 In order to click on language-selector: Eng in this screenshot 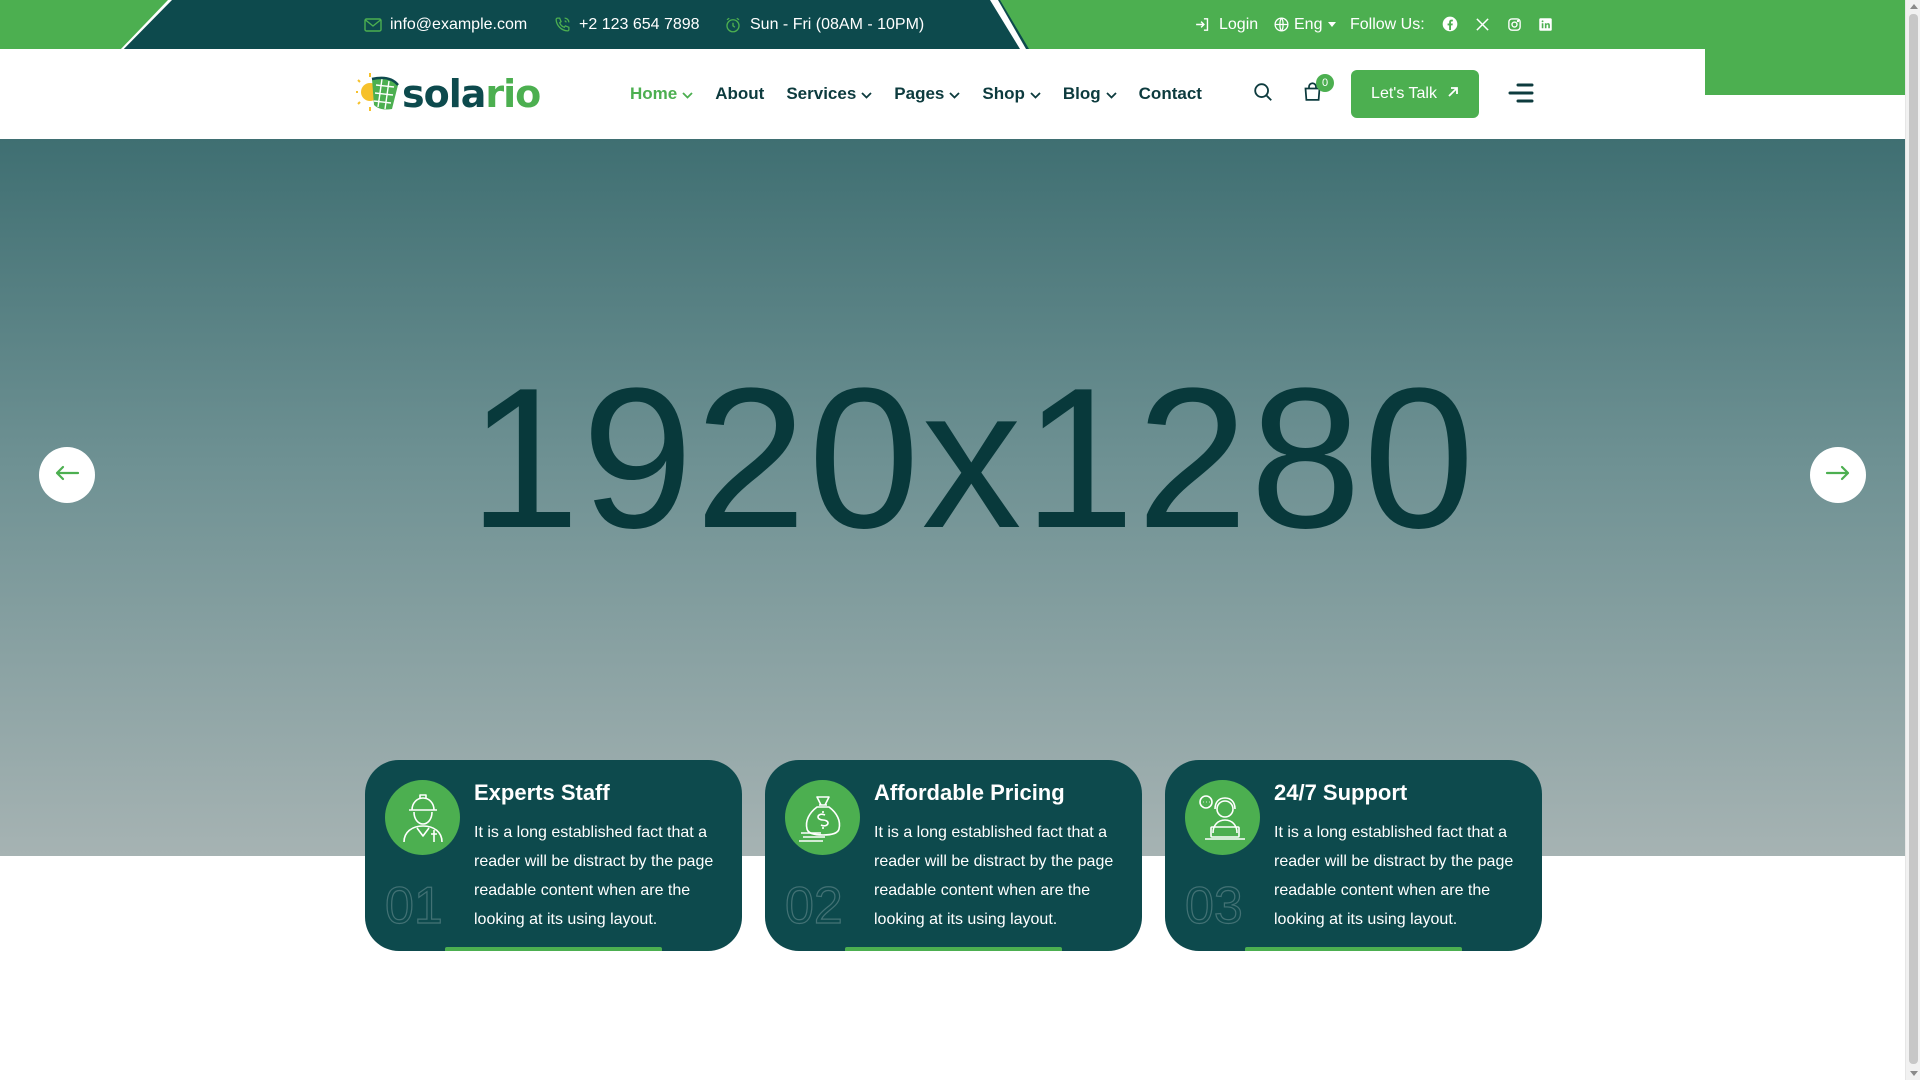, I will do `click(1305, 24)`.